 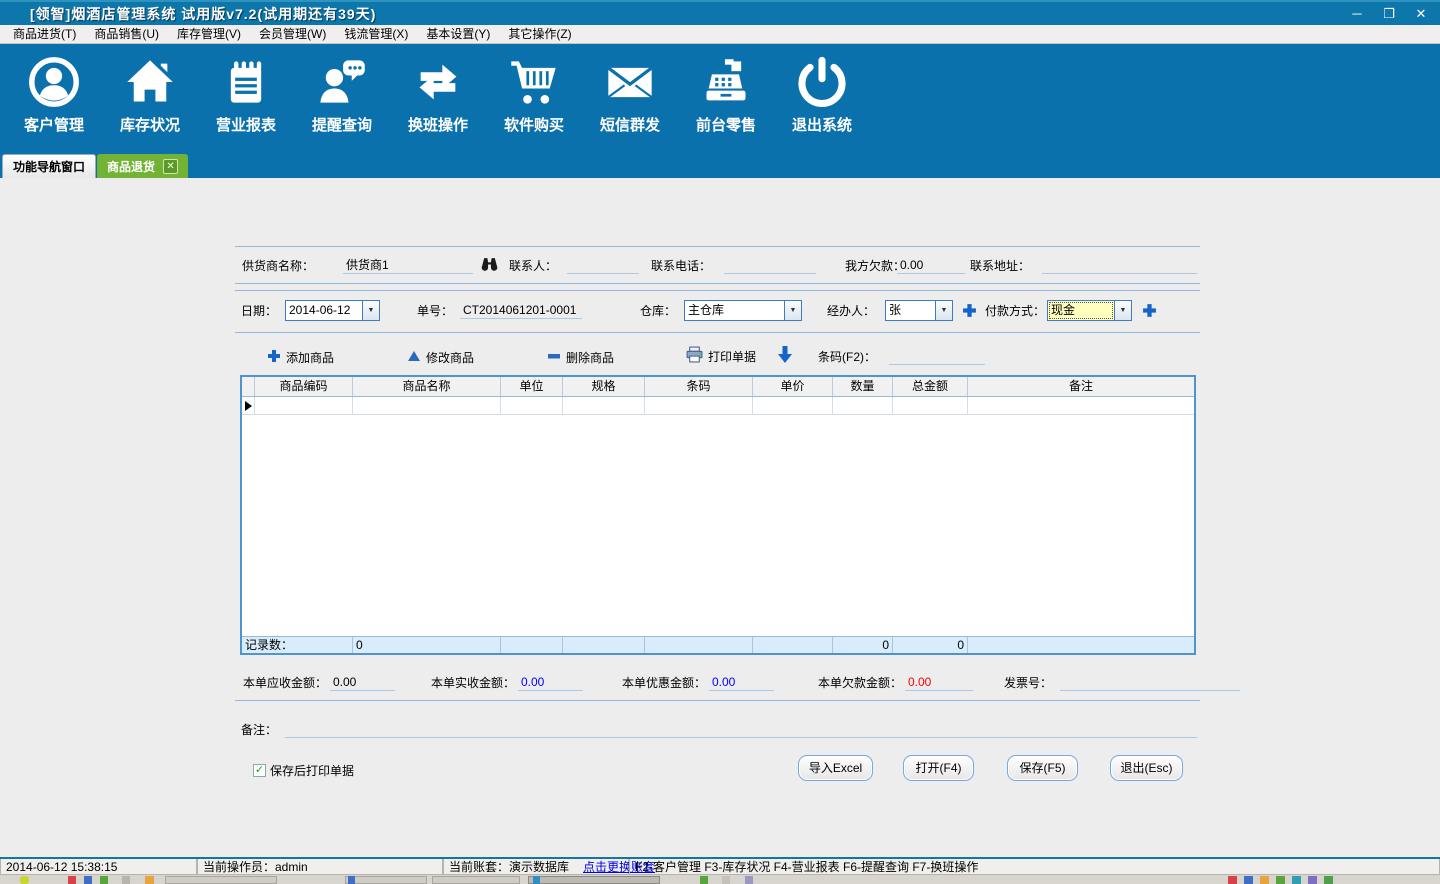 I want to click on col-header-barcode: 条码, so click(x=699, y=386).